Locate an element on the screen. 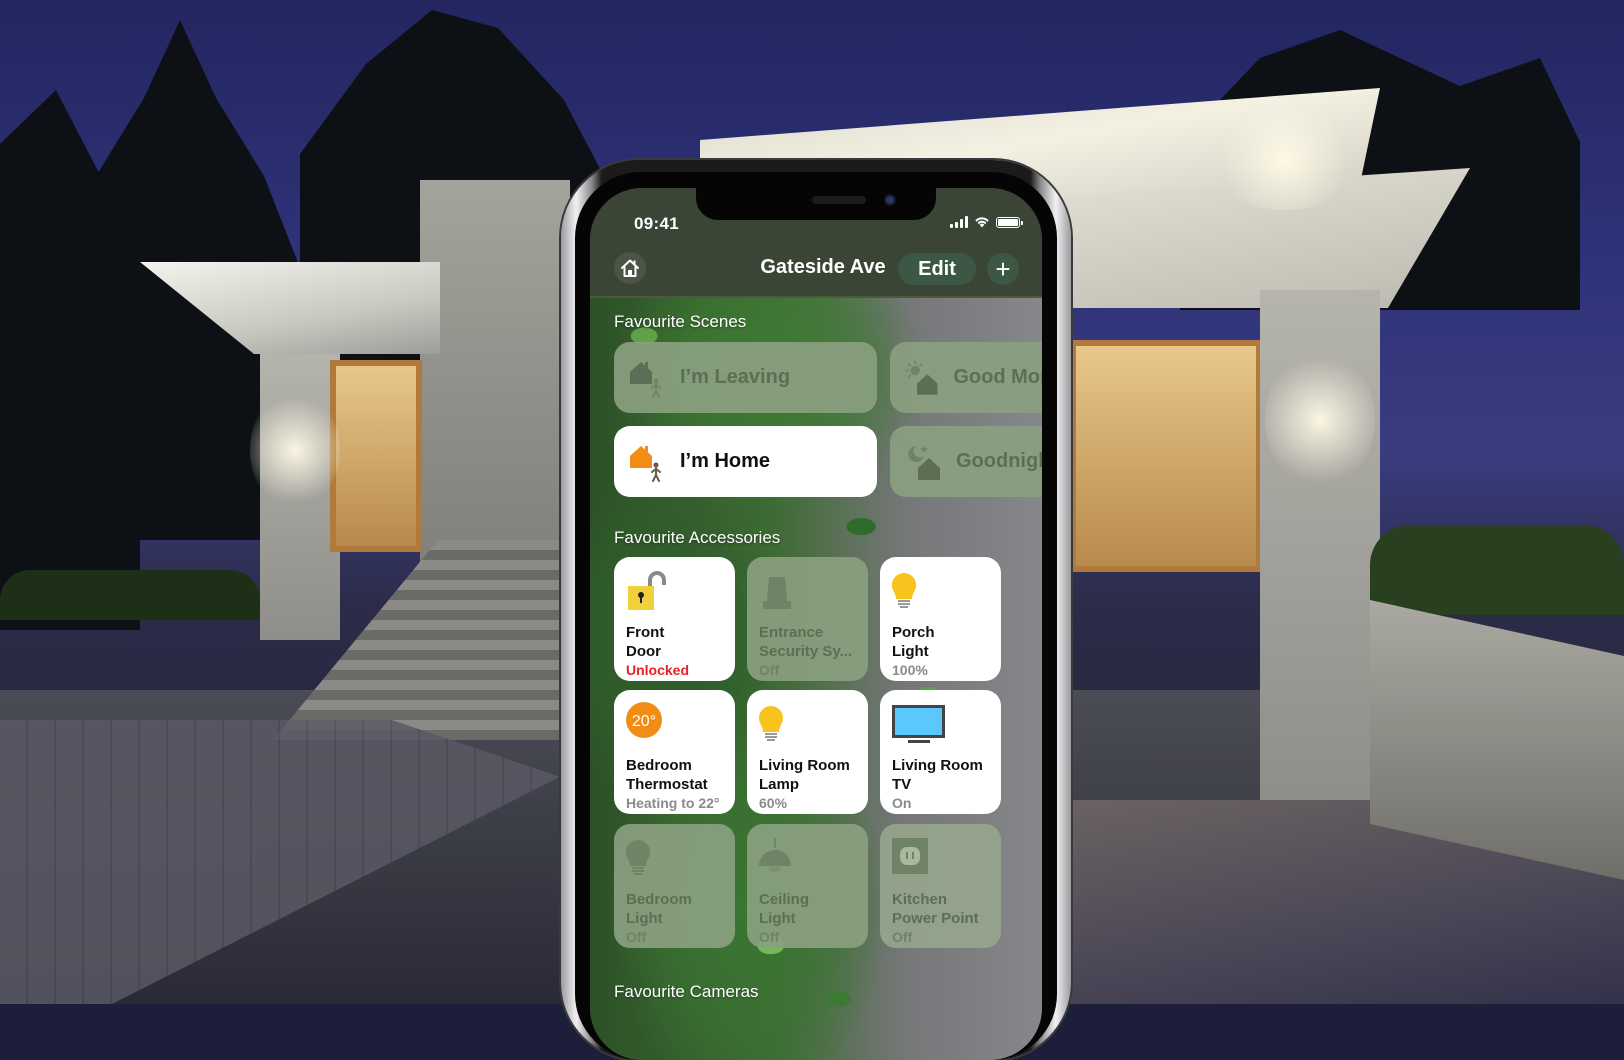 The image size is (1624, 1060). accessory-tile-bedroom-thermostat: 20° Bedroom Thermostat Heating to 22° is located at coordinates (674, 752).